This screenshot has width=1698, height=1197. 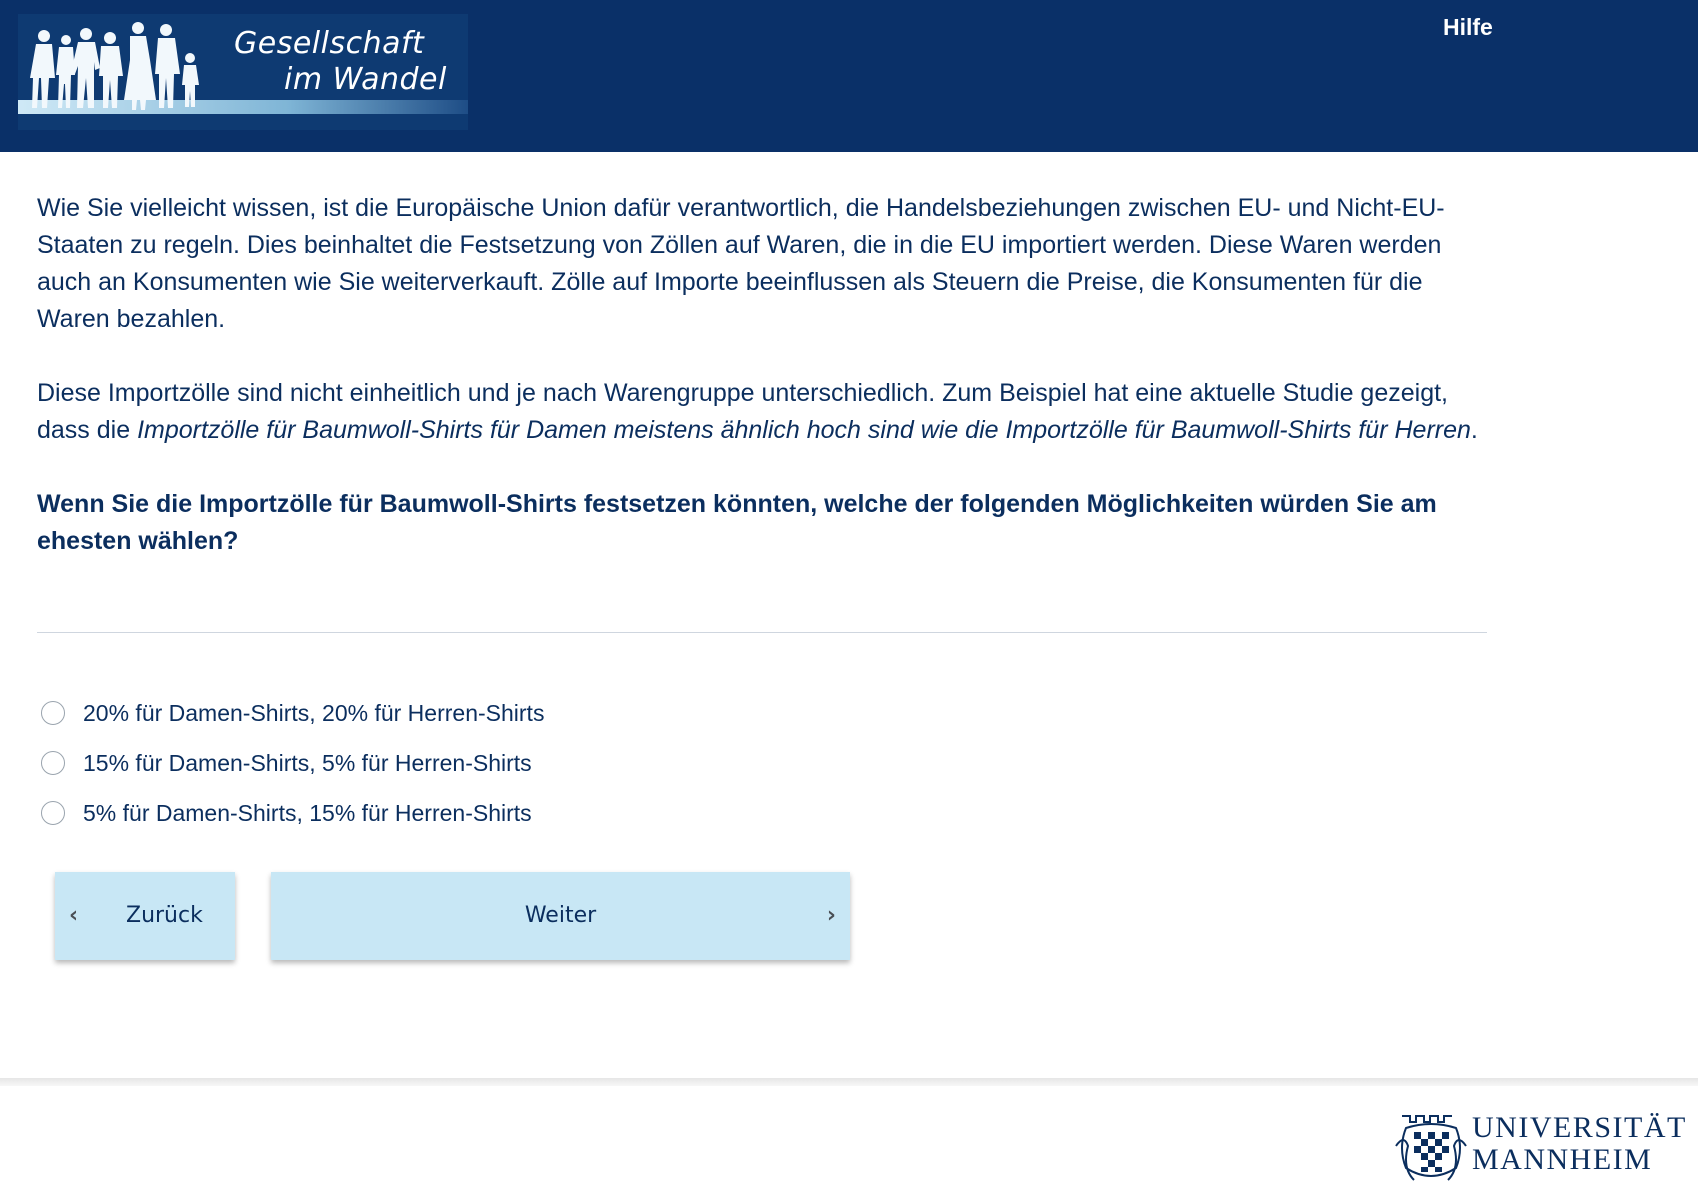 I want to click on universitaet-mannheim-logo: UNIVERSITÄT MANNHEIM, so click(x=1542, y=1148).